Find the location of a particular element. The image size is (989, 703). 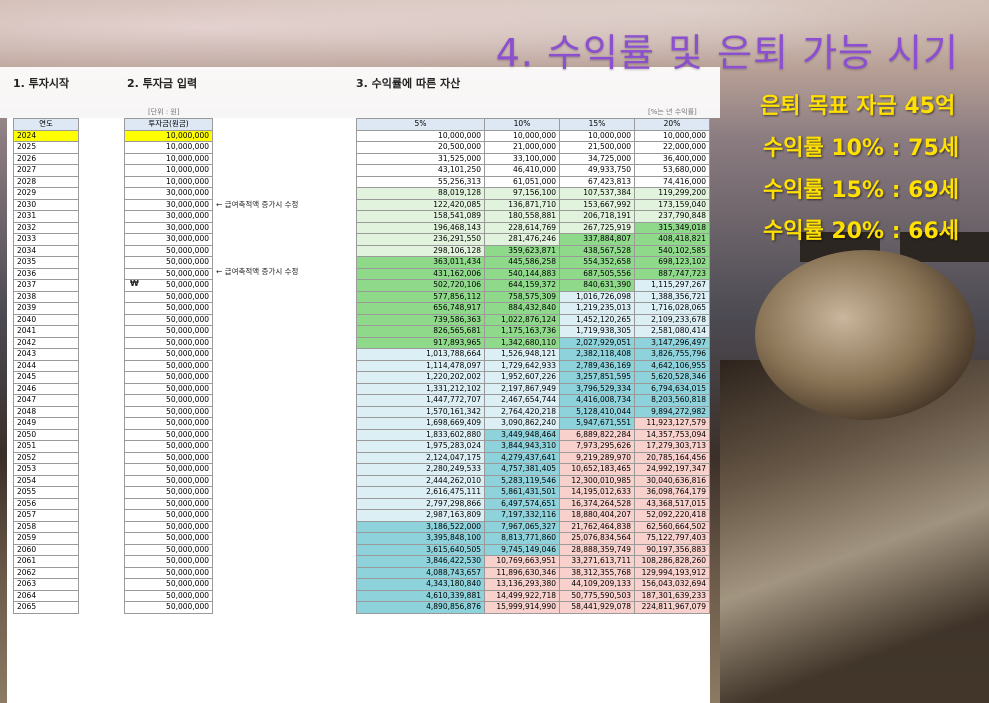

year-cell: 2040 is located at coordinates (46, 319).